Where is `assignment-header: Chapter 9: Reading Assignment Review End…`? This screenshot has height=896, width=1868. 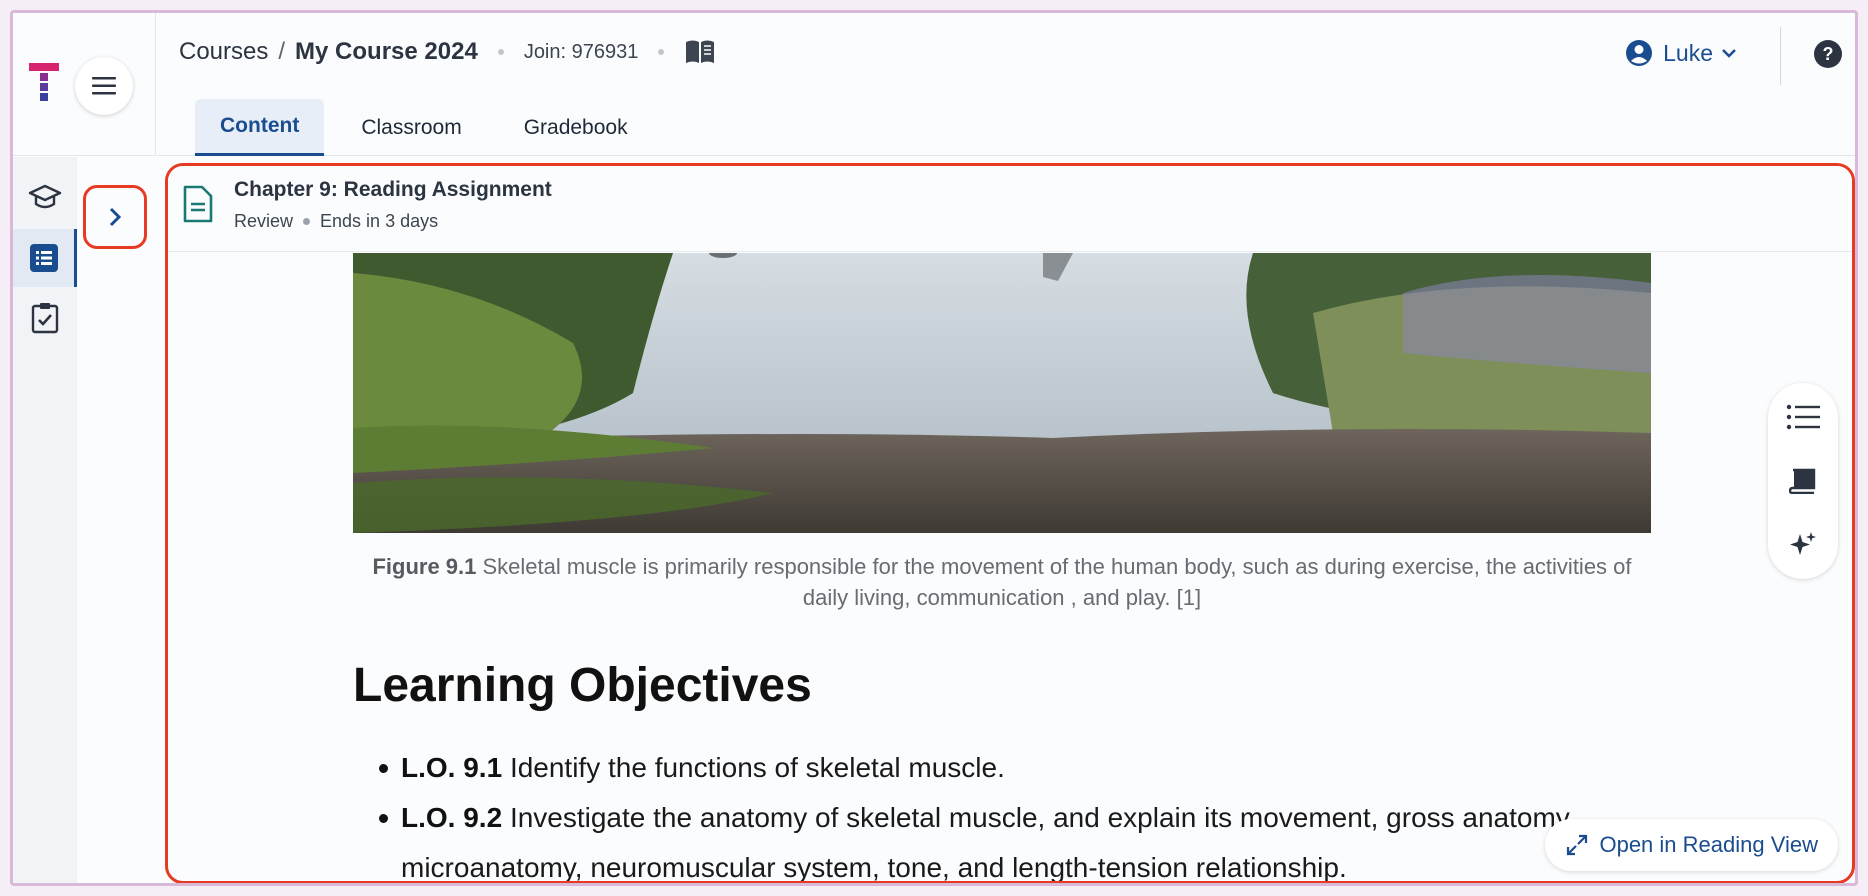 assignment-header: Chapter 9: Reading Assignment Review End… is located at coordinates (1010, 209).